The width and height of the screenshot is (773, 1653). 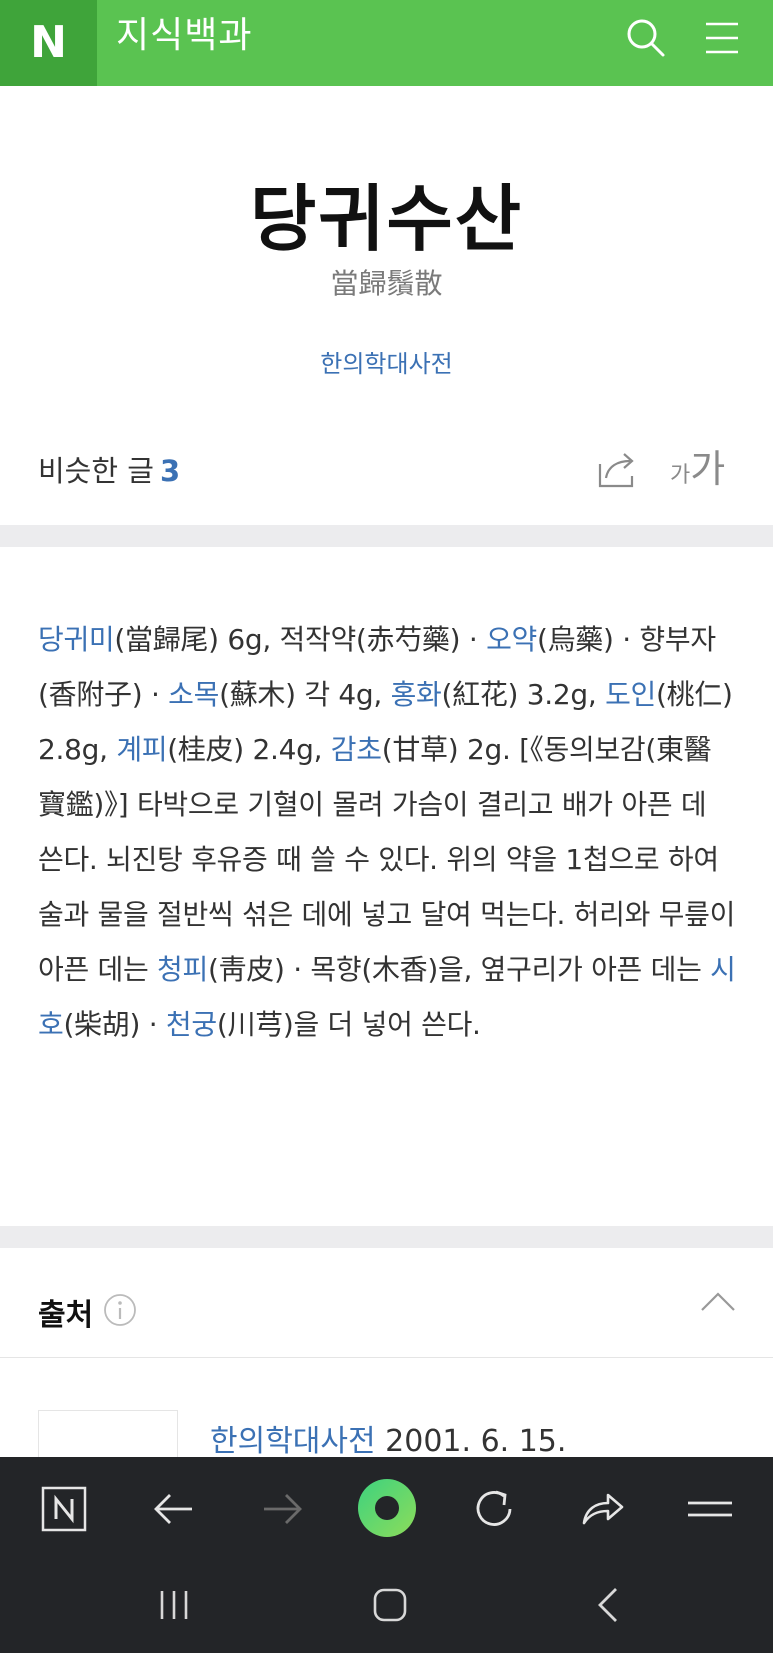 I want to click on refresh-icon, so click(x=494, y=1509).